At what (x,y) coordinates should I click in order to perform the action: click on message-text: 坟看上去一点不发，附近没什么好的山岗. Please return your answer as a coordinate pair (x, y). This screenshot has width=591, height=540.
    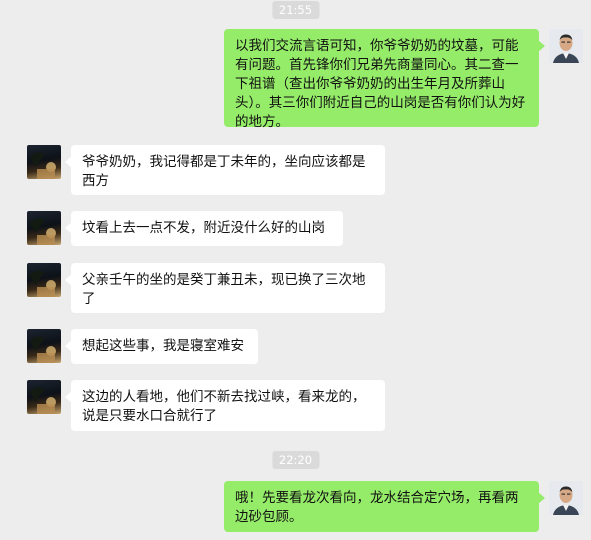
    Looking at the image, I should click on (203, 228).